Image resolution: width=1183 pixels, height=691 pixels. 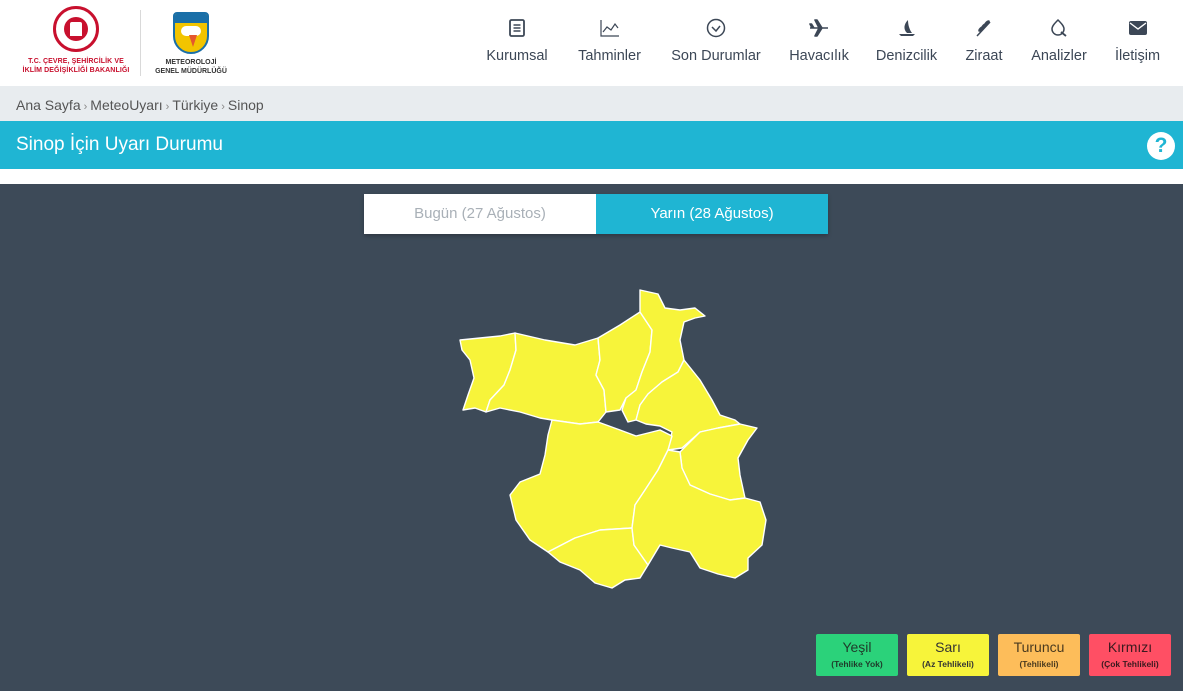 What do you see at coordinates (76, 29) in the screenshot?
I see `ministry-seal-icon` at bounding box center [76, 29].